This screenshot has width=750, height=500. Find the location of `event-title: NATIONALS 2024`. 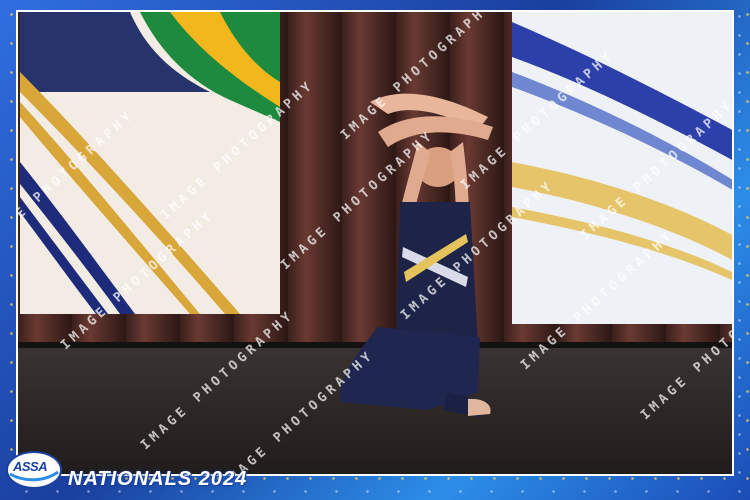

event-title: NATIONALS 2024 is located at coordinates (158, 479).